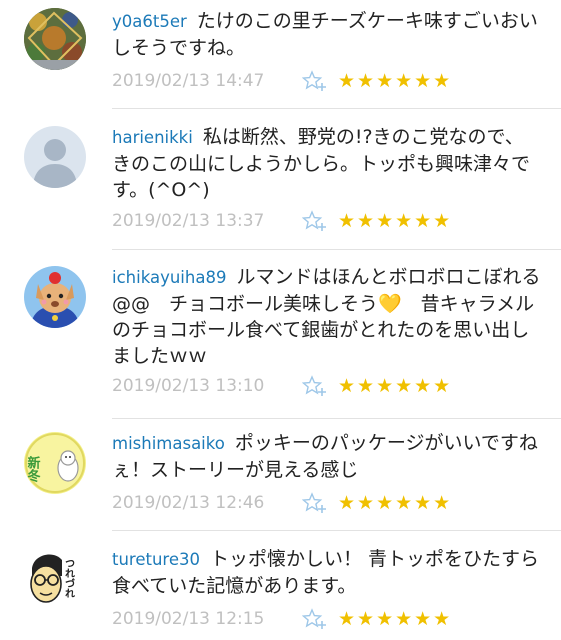  What do you see at coordinates (152, 137) in the screenshot?
I see `username-link: harienikki` at bounding box center [152, 137].